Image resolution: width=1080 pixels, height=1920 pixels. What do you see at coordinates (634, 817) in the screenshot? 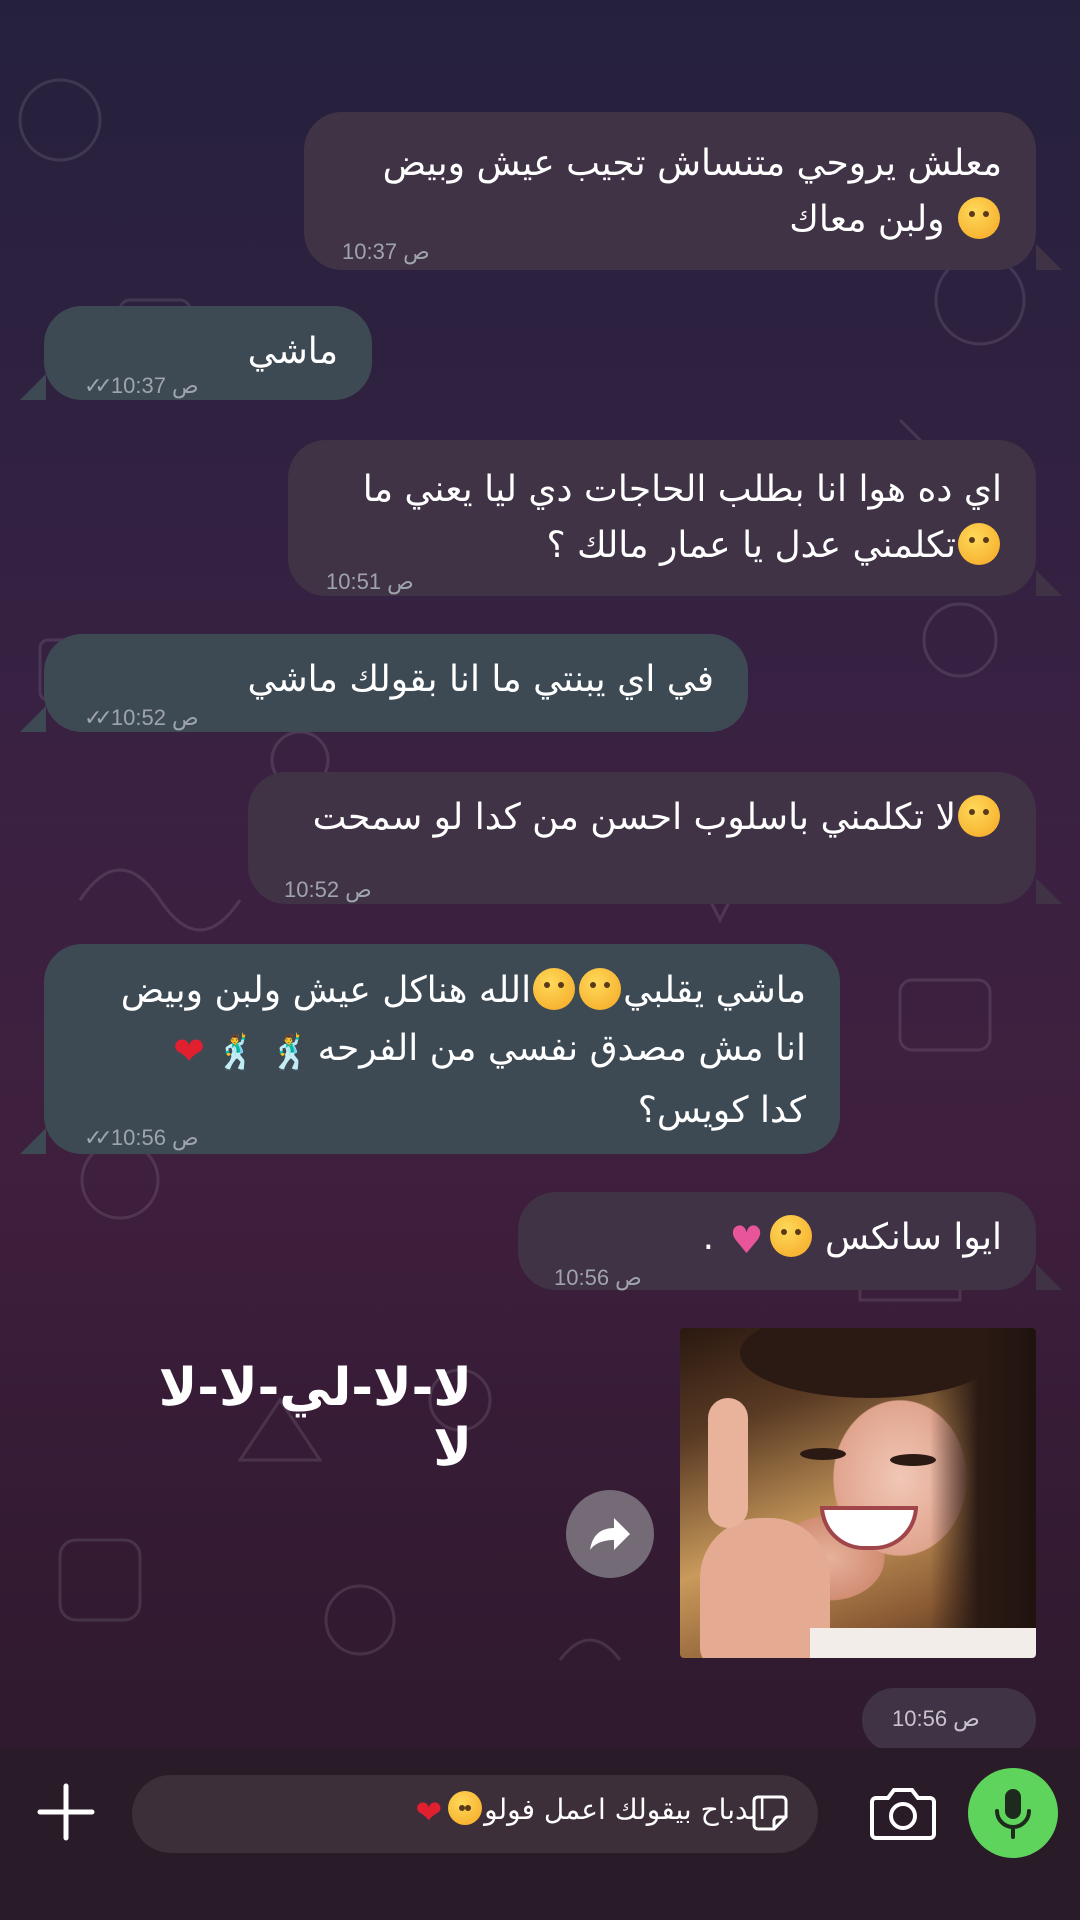
I see `message-text: لا تكلمني باسلوب احسن من كدا لو سمحت` at bounding box center [634, 817].